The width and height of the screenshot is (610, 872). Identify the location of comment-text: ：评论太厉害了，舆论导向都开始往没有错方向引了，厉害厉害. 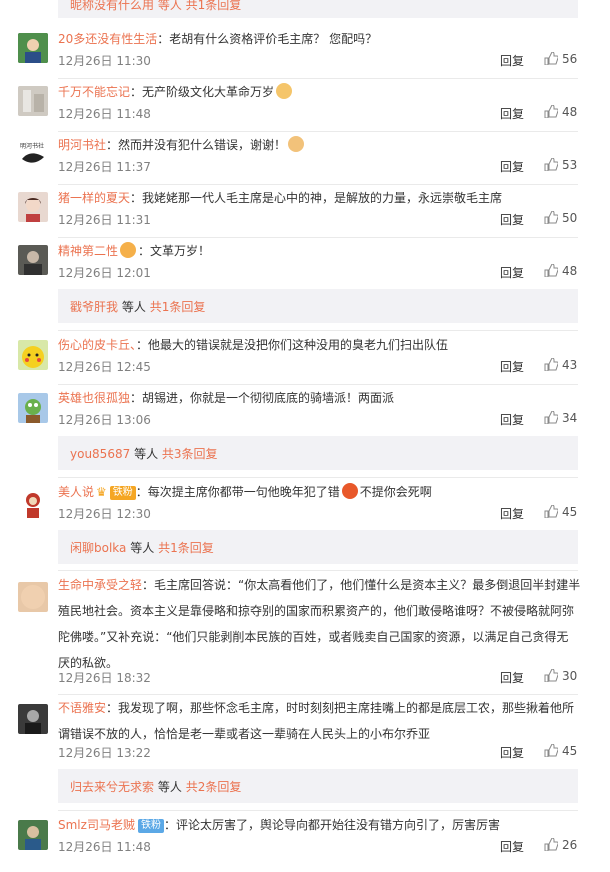
(331, 825).